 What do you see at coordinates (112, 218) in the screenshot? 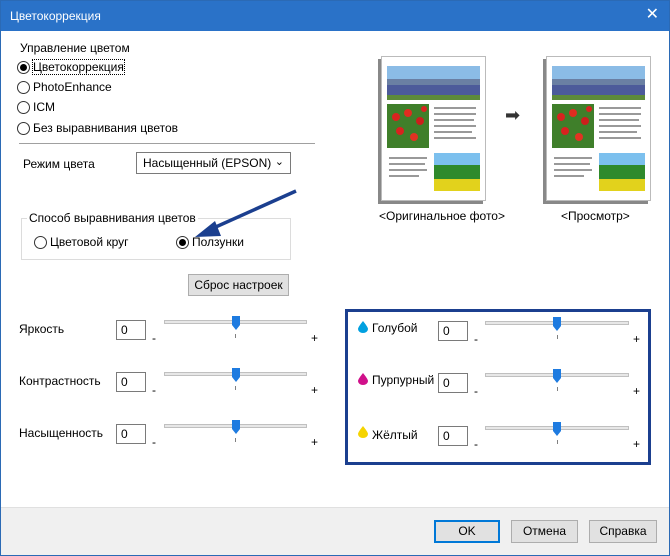
I see `alignment-group-label: Способ выравнивания цветов` at bounding box center [112, 218].